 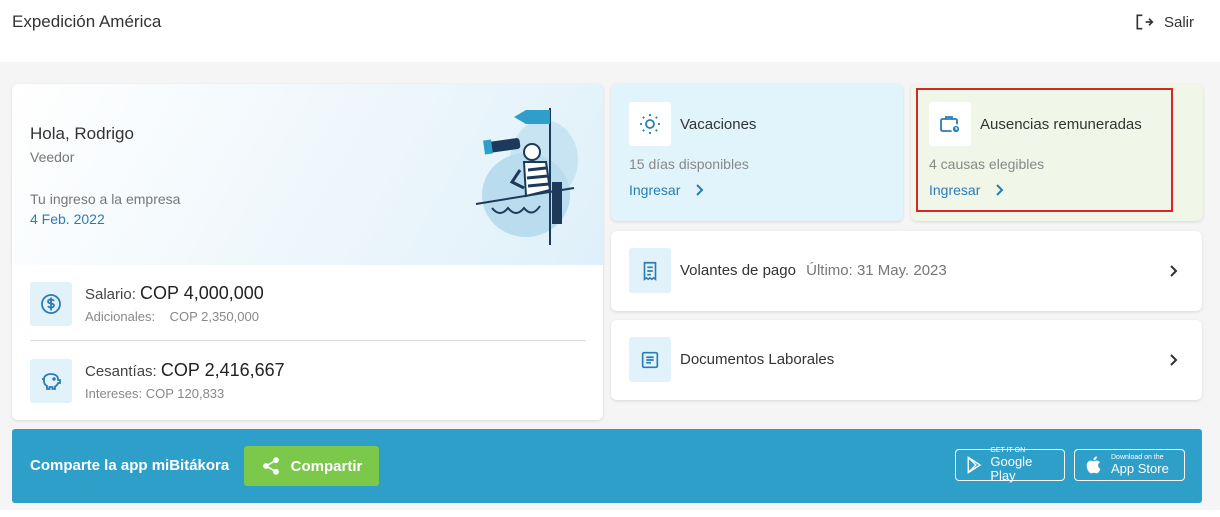 I want to click on user-role: Veedor, so click(x=52, y=157).